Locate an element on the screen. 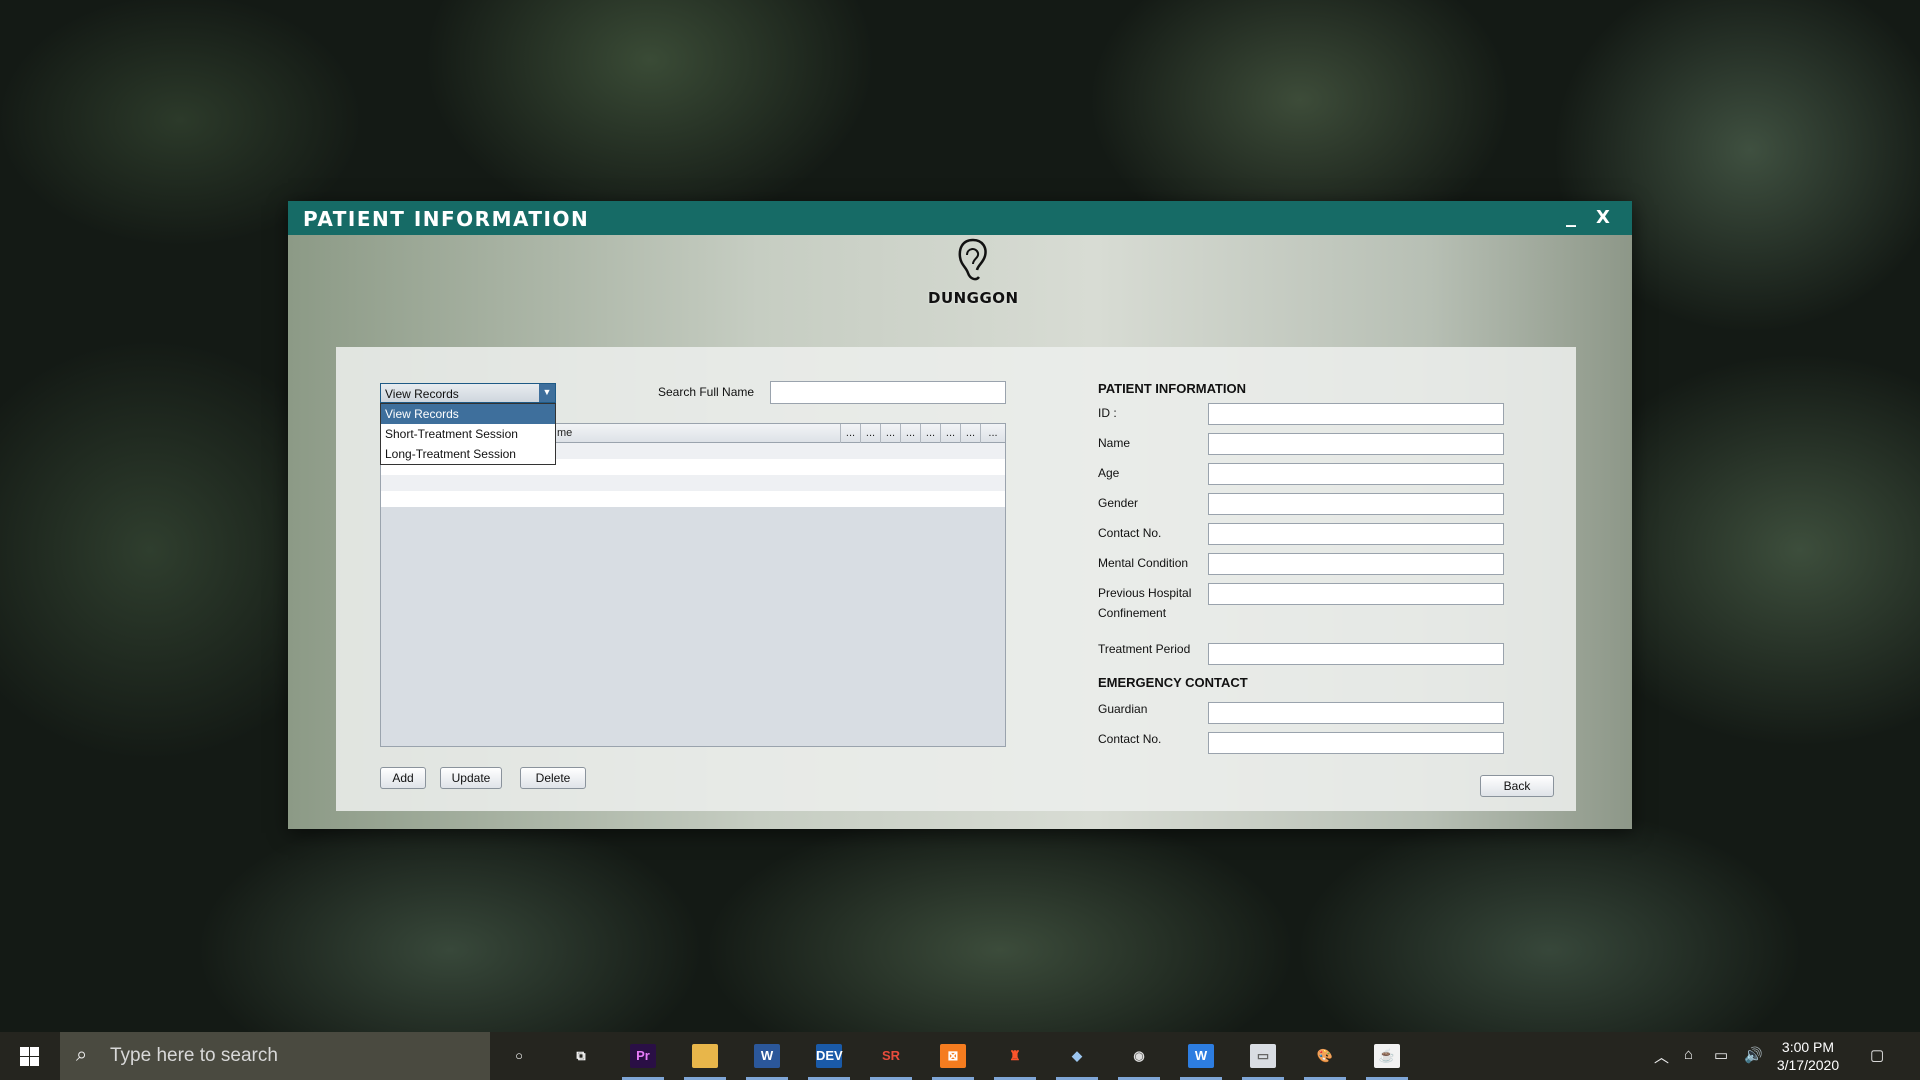 Image resolution: width=1920 pixels, height=1080 pixels. close-button: X is located at coordinates (1603, 217).